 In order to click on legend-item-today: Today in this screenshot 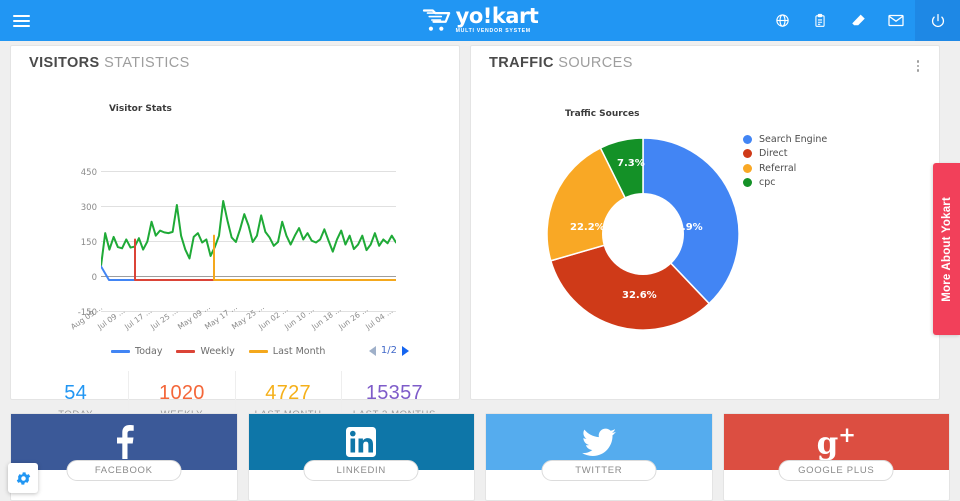, I will do `click(136, 351)`.